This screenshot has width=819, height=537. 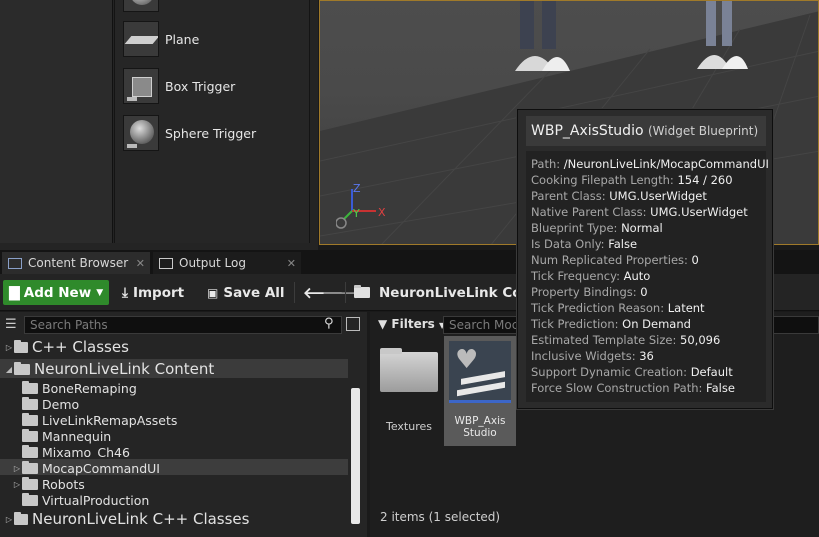 I want to click on asset-tile-wbp-axisstudio: ♥ WBP_Axis Studio, so click(x=480, y=391).